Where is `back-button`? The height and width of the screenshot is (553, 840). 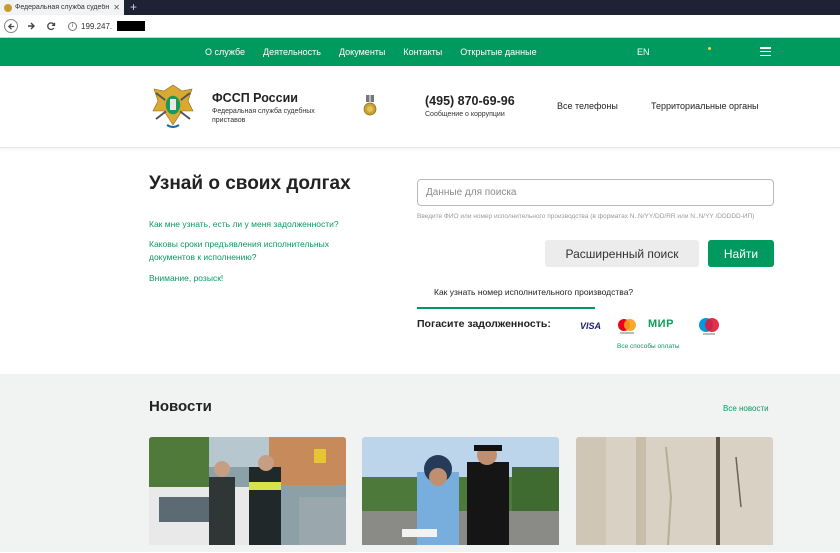 back-button is located at coordinates (11, 26).